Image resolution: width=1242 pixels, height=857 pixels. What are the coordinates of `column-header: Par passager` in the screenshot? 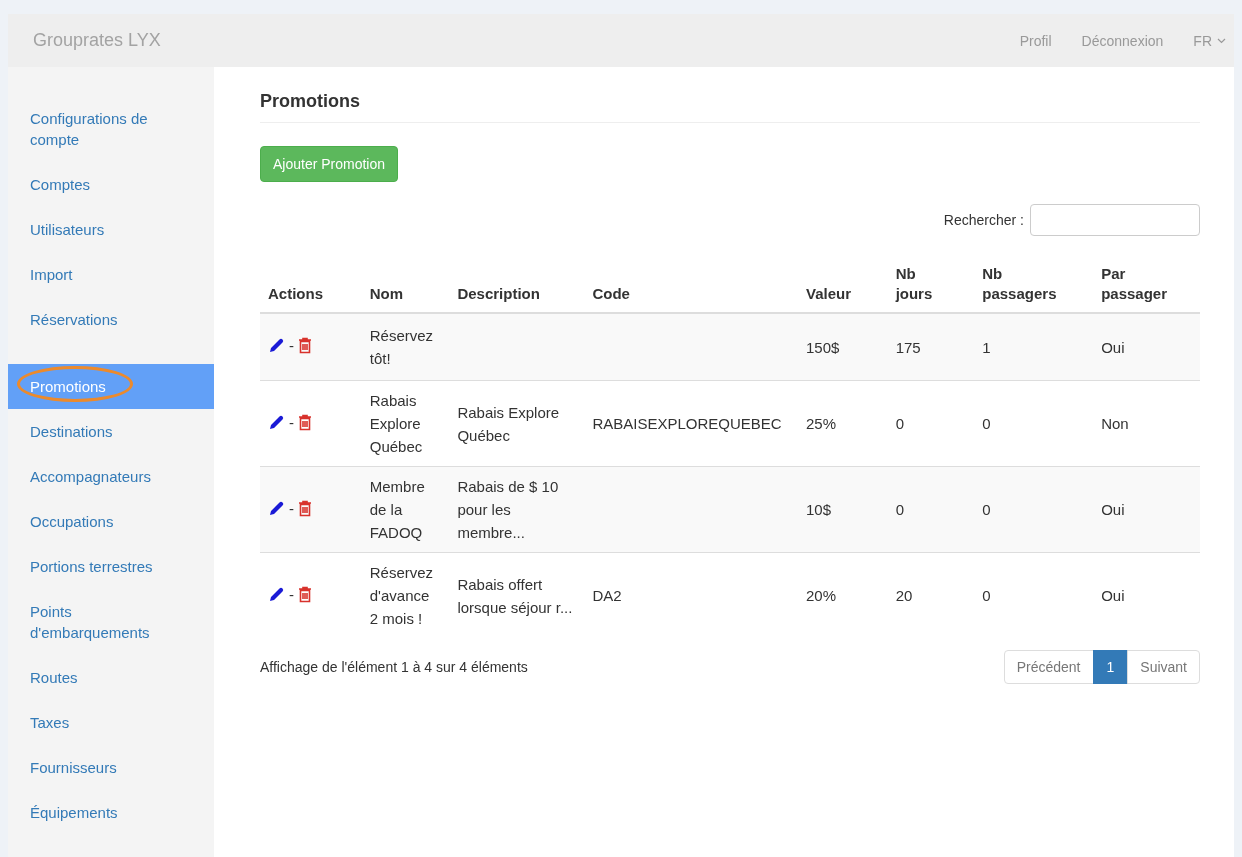 It's located at (1134, 284).